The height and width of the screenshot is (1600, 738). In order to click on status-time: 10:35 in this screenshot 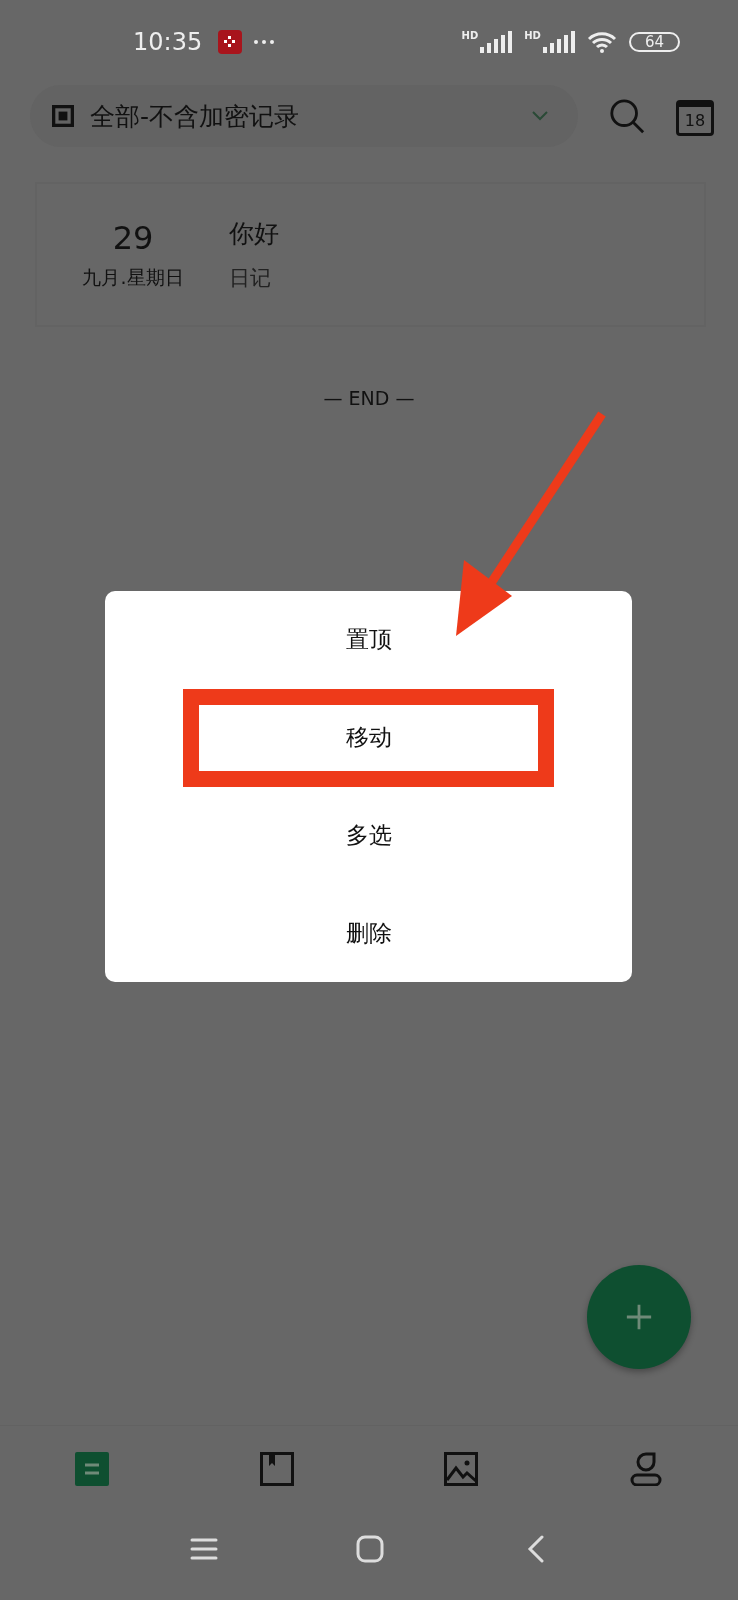, I will do `click(168, 42)`.